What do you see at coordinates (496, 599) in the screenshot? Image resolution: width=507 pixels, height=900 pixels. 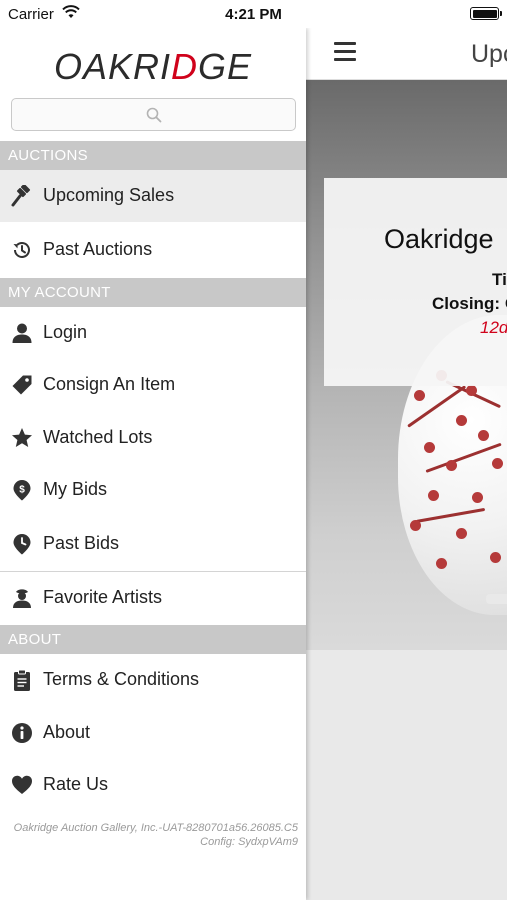 I see `vase-base` at bounding box center [496, 599].